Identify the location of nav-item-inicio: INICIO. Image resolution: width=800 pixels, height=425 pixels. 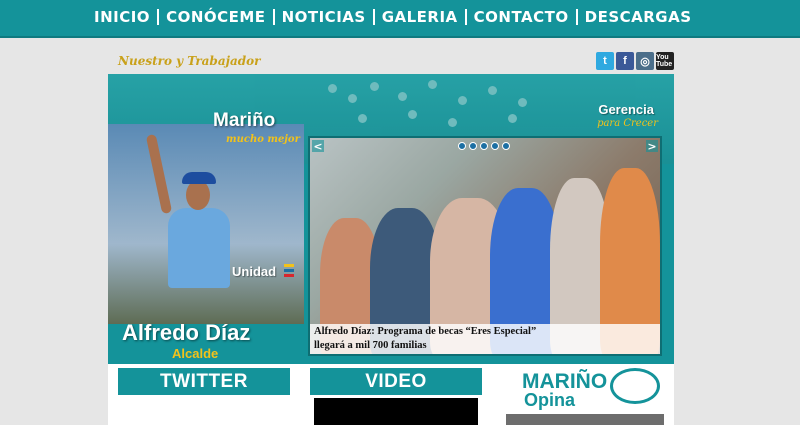
(122, 17).